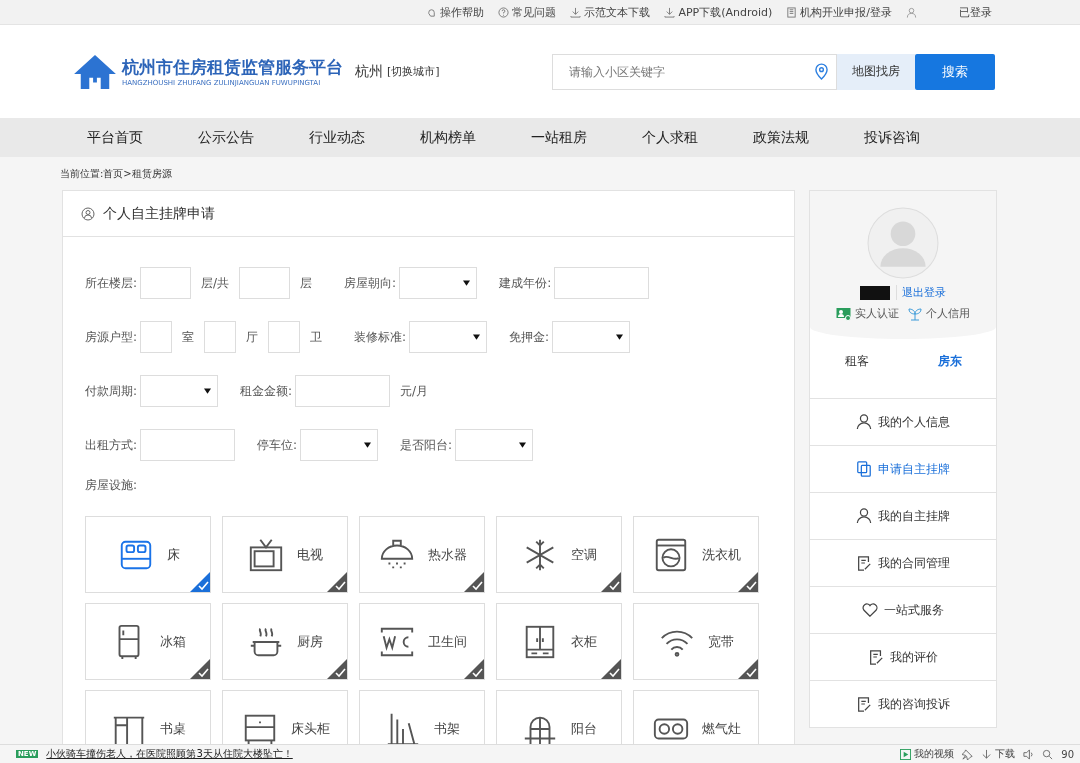 This screenshot has height=763, width=1080. I want to click on verification-badge: 实人认证, so click(867, 313).